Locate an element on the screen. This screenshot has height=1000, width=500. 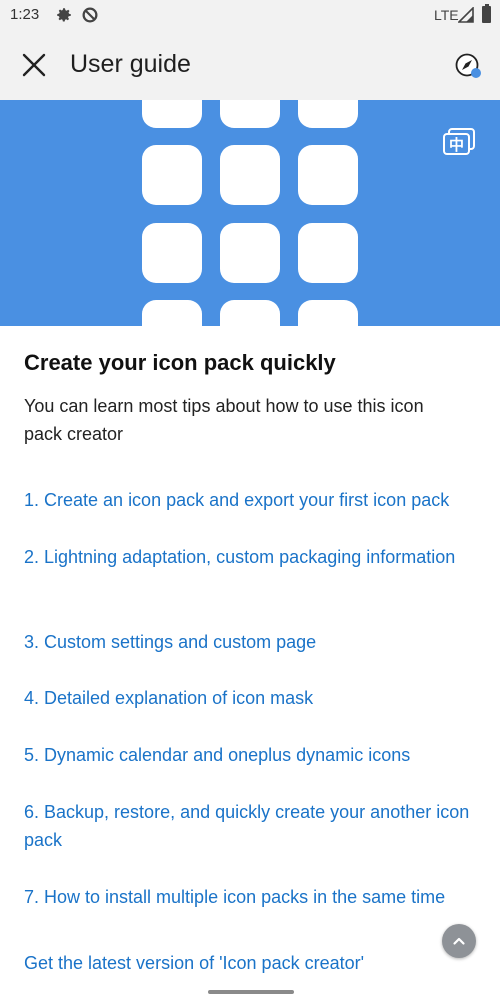
guide-link-3: 3. Custom settings and custom page is located at coordinates (254, 642).